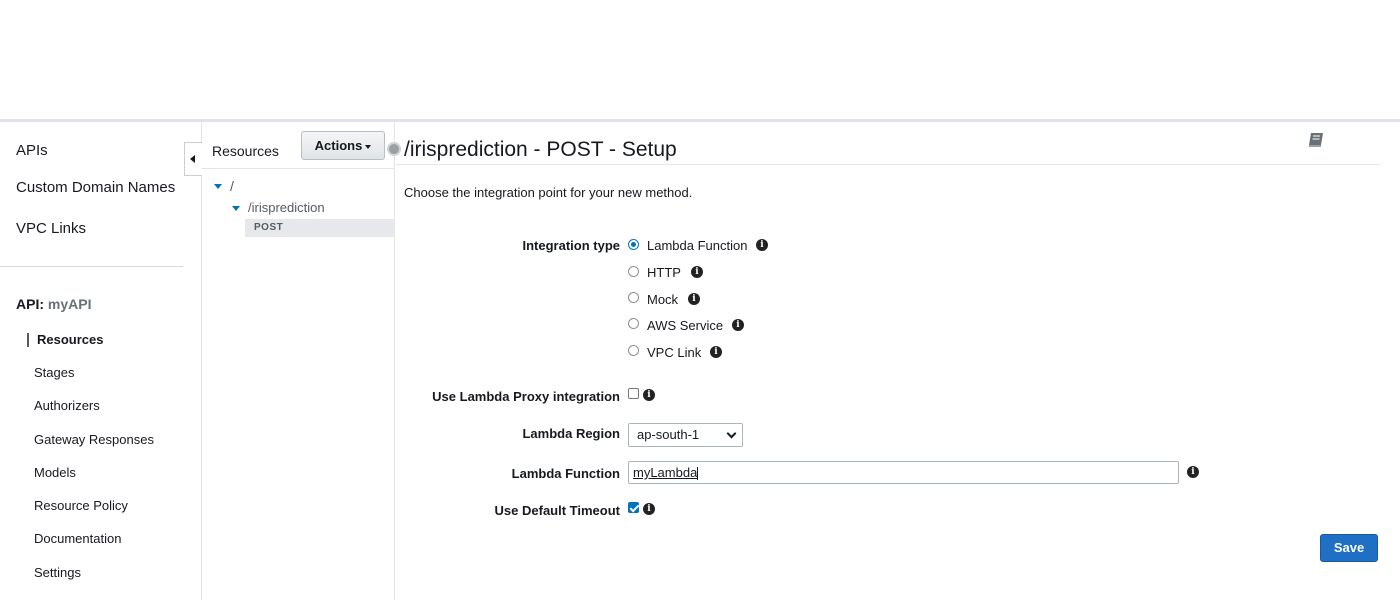  What do you see at coordinates (540, 149) in the screenshot?
I see `page-title: /irisprediction - POST - Setup` at bounding box center [540, 149].